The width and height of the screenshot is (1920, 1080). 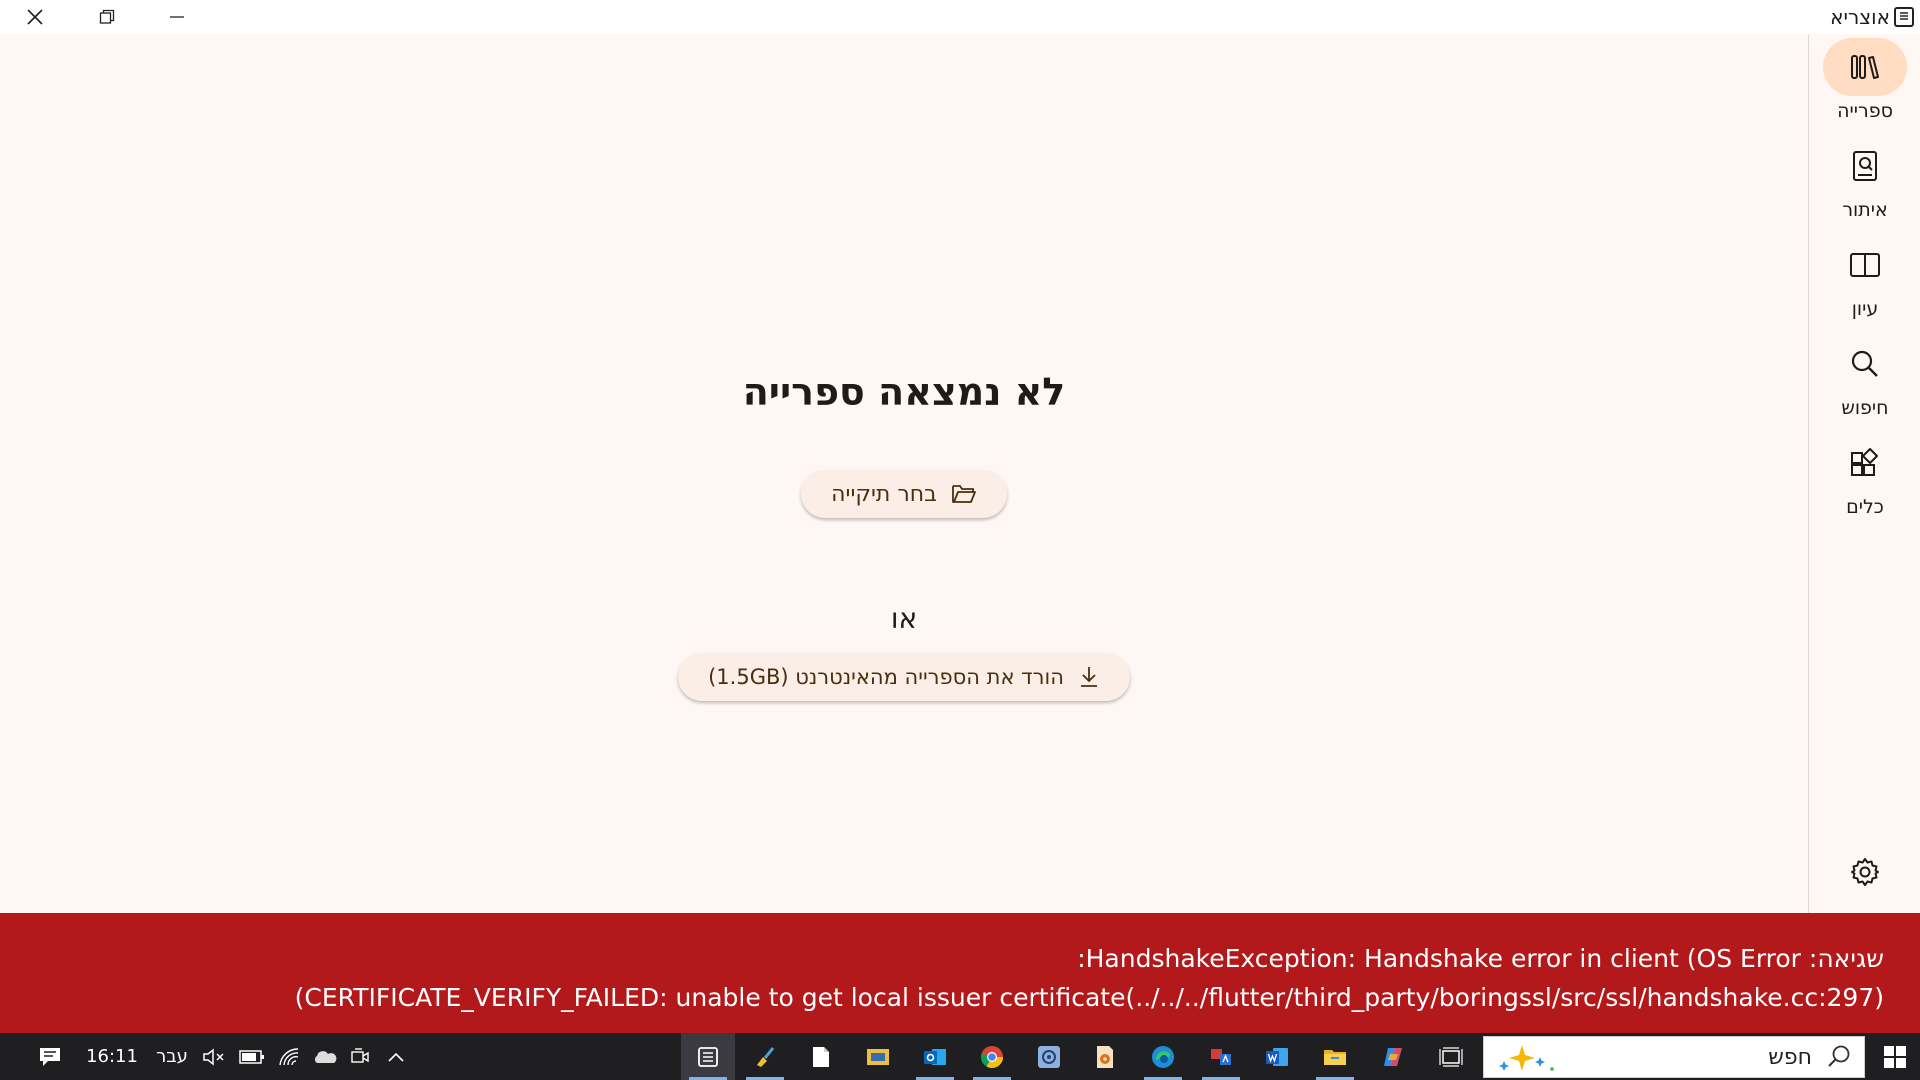 I want to click on minimize-icon, so click(x=177, y=17).